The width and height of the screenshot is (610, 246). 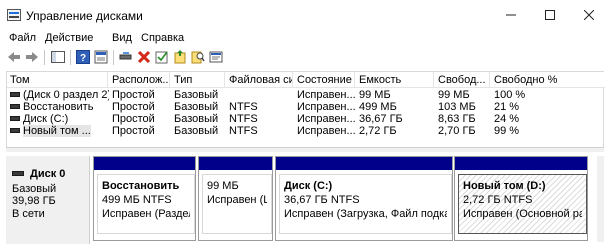 I want to click on partition-name: Новый том (D:), so click(x=504, y=186).